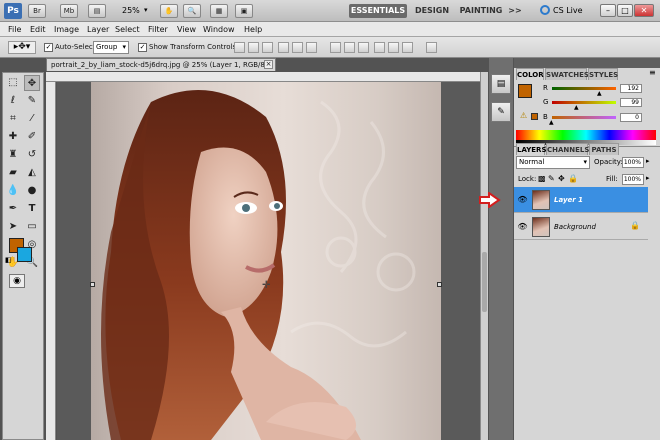  Describe the element at coordinates (603, 74) in the screenshot. I see `tab-styles: STYLES` at that location.